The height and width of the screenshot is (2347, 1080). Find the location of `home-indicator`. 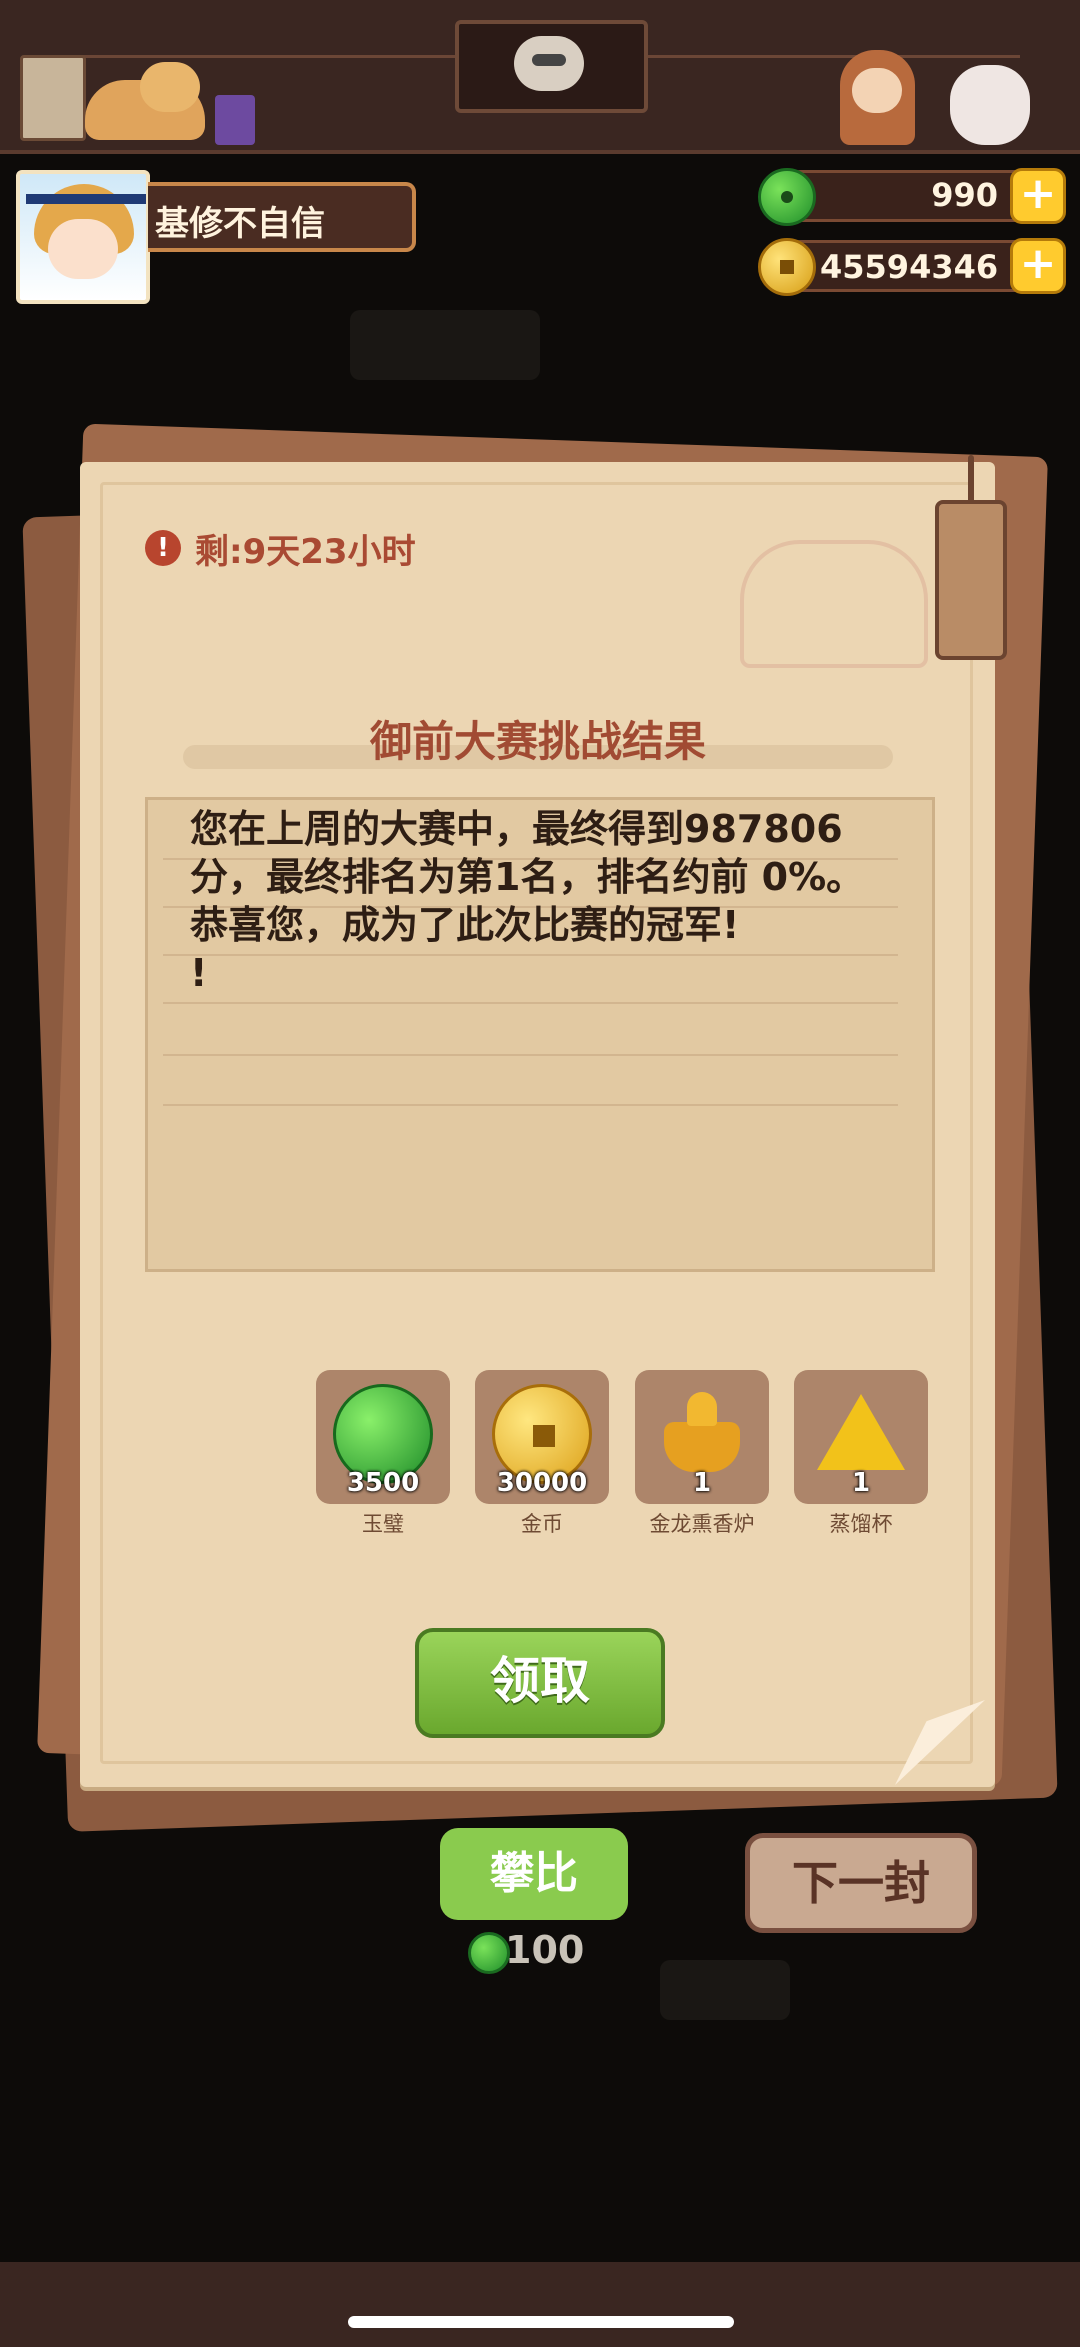

home-indicator is located at coordinates (541, 2322).